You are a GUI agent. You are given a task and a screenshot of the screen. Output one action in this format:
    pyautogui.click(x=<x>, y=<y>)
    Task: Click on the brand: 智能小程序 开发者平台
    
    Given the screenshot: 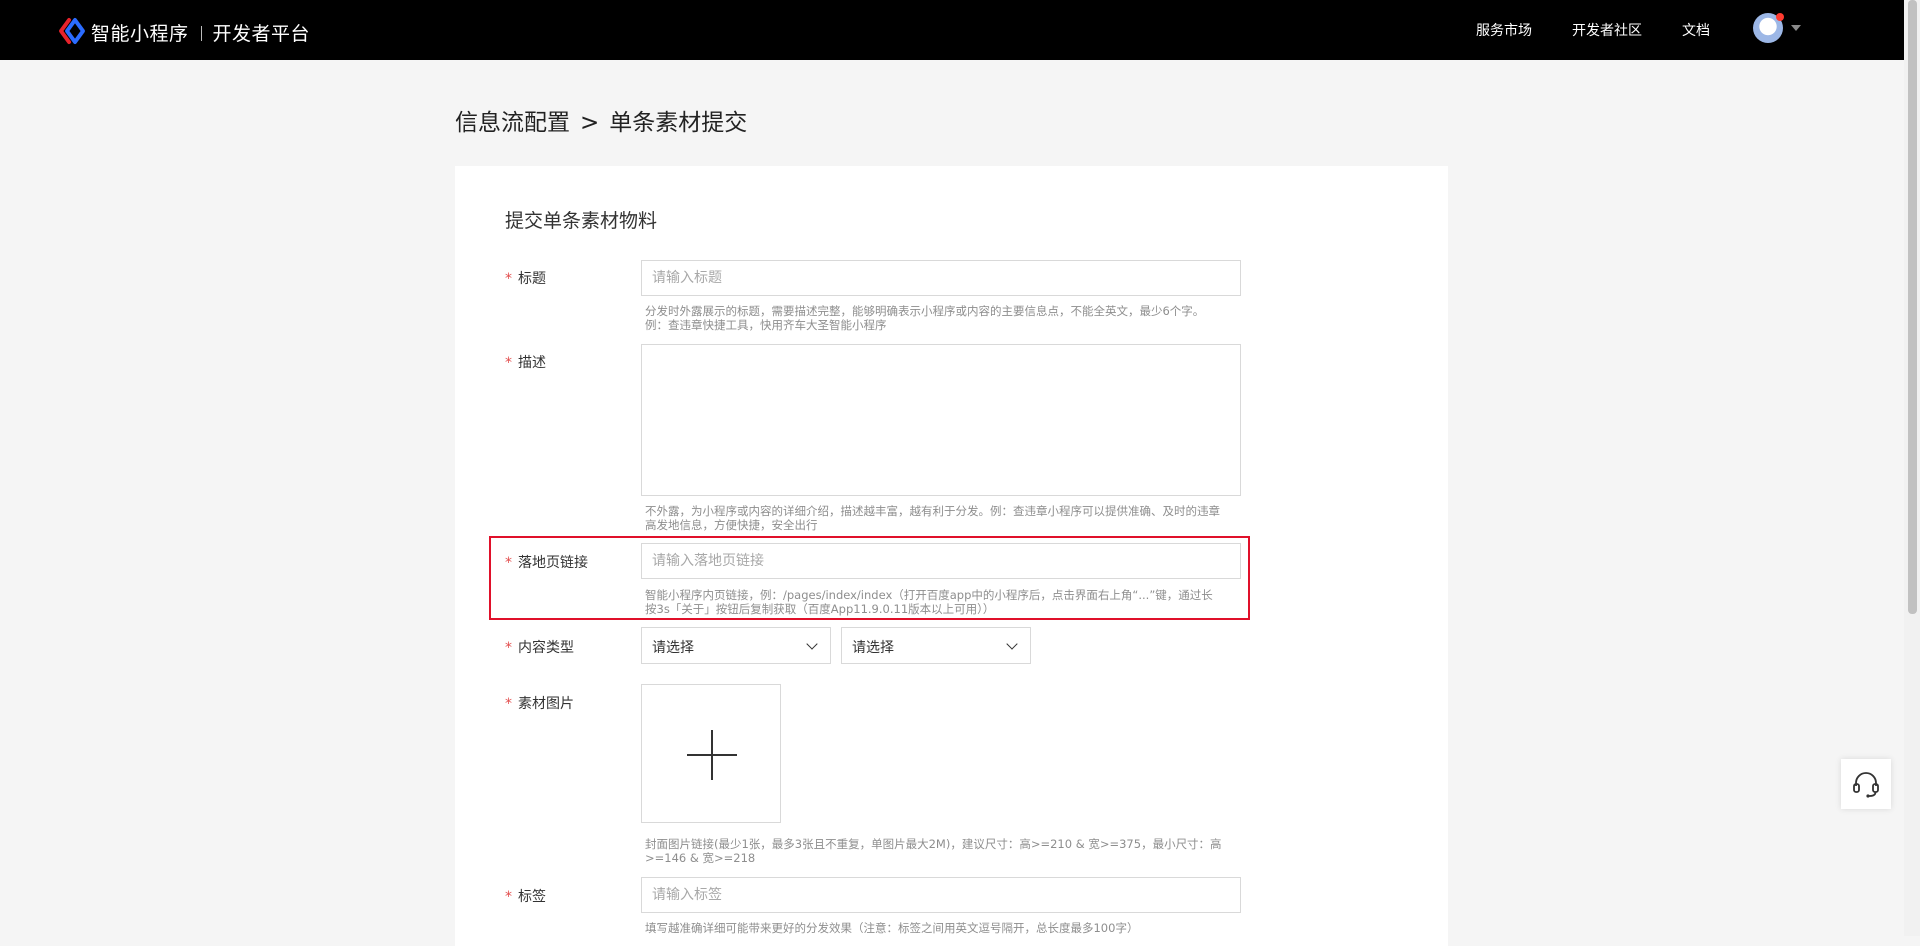 What is the action you would take?
    pyautogui.click(x=200, y=32)
    